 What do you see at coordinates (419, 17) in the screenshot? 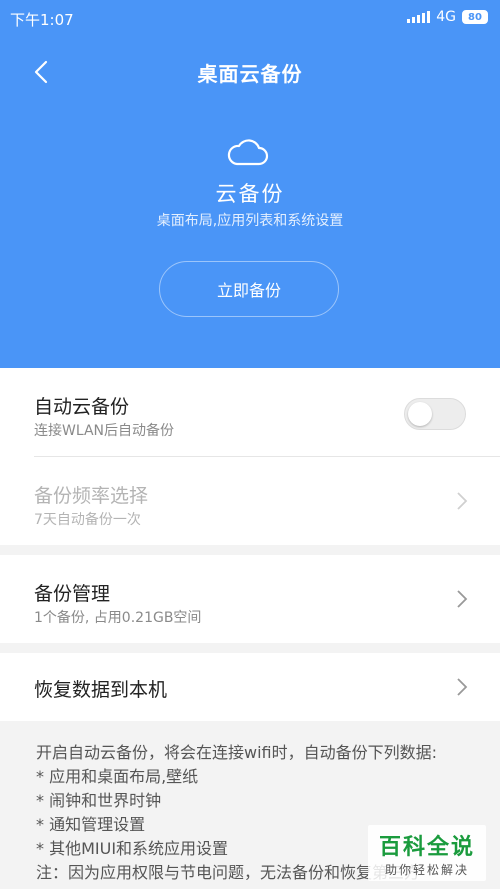
I see `signal-icon` at bounding box center [419, 17].